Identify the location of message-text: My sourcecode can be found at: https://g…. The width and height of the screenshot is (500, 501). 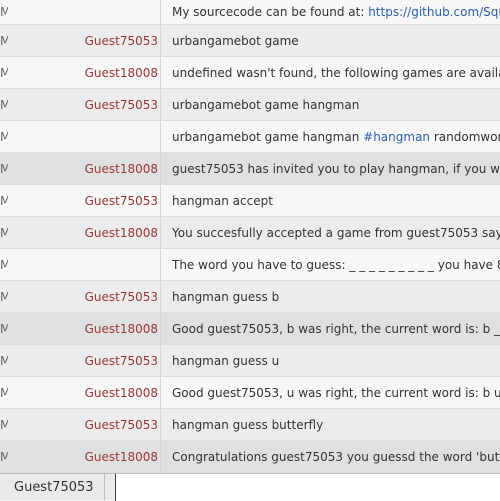
(332, 12).